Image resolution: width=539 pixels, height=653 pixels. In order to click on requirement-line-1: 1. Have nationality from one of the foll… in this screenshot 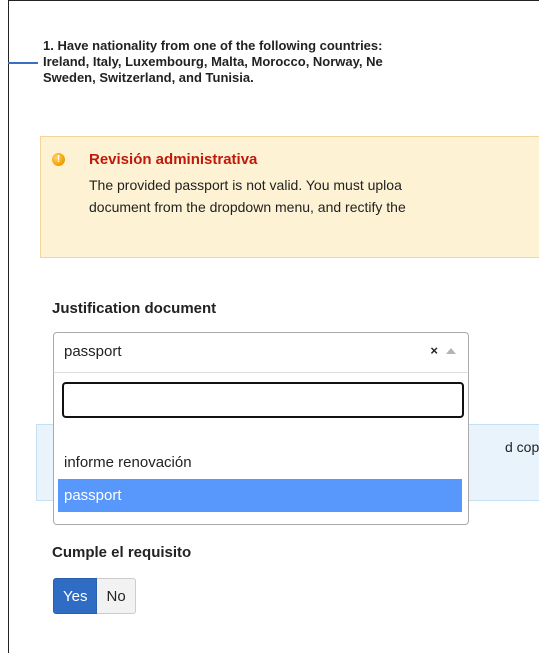, I will do `click(213, 45)`.